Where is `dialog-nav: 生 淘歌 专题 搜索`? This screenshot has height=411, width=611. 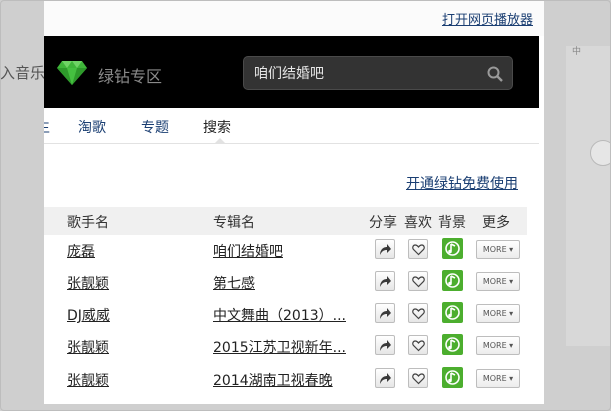
dialog-nav: 生 淘歌 专题 搜索 is located at coordinates (291, 126).